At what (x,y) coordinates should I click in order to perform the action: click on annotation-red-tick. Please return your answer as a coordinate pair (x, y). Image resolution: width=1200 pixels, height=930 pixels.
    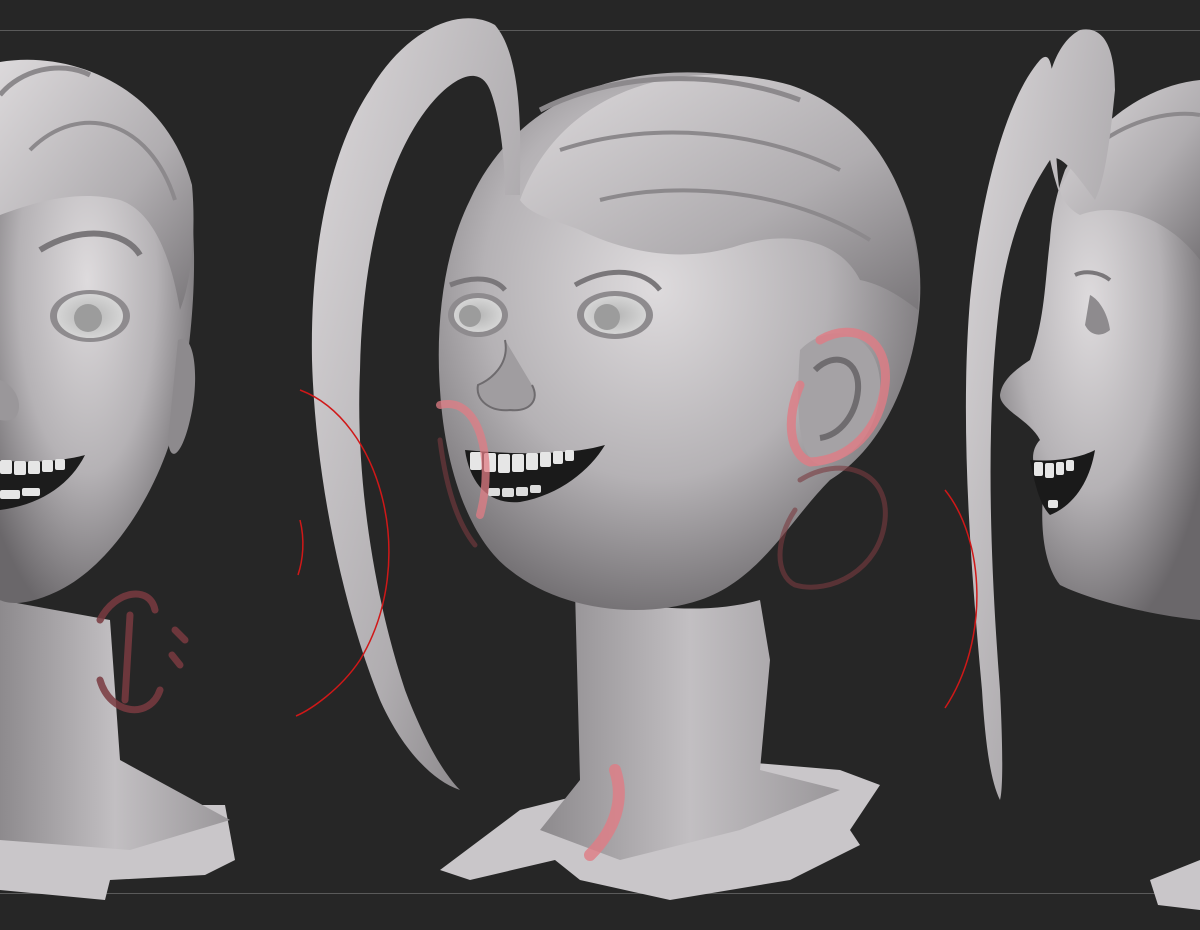
    Looking at the image, I should click on (300, 547).